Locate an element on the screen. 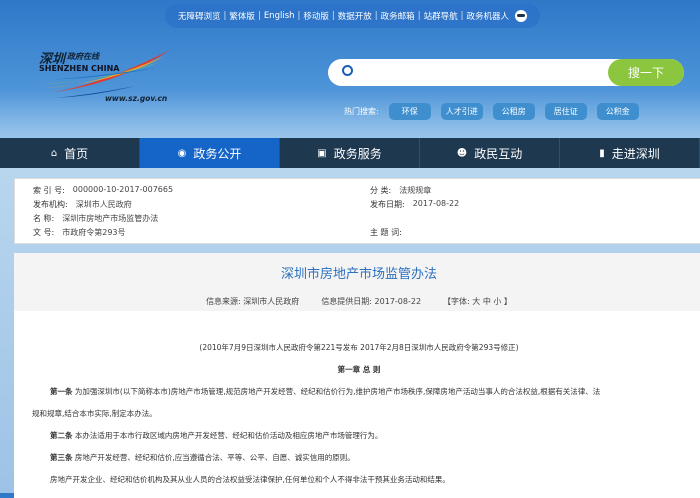 This screenshot has width=700, height=498. article-paragraph: 规和规章,结合本市实际,制定本办法。 is located at coordinates (94, 413).